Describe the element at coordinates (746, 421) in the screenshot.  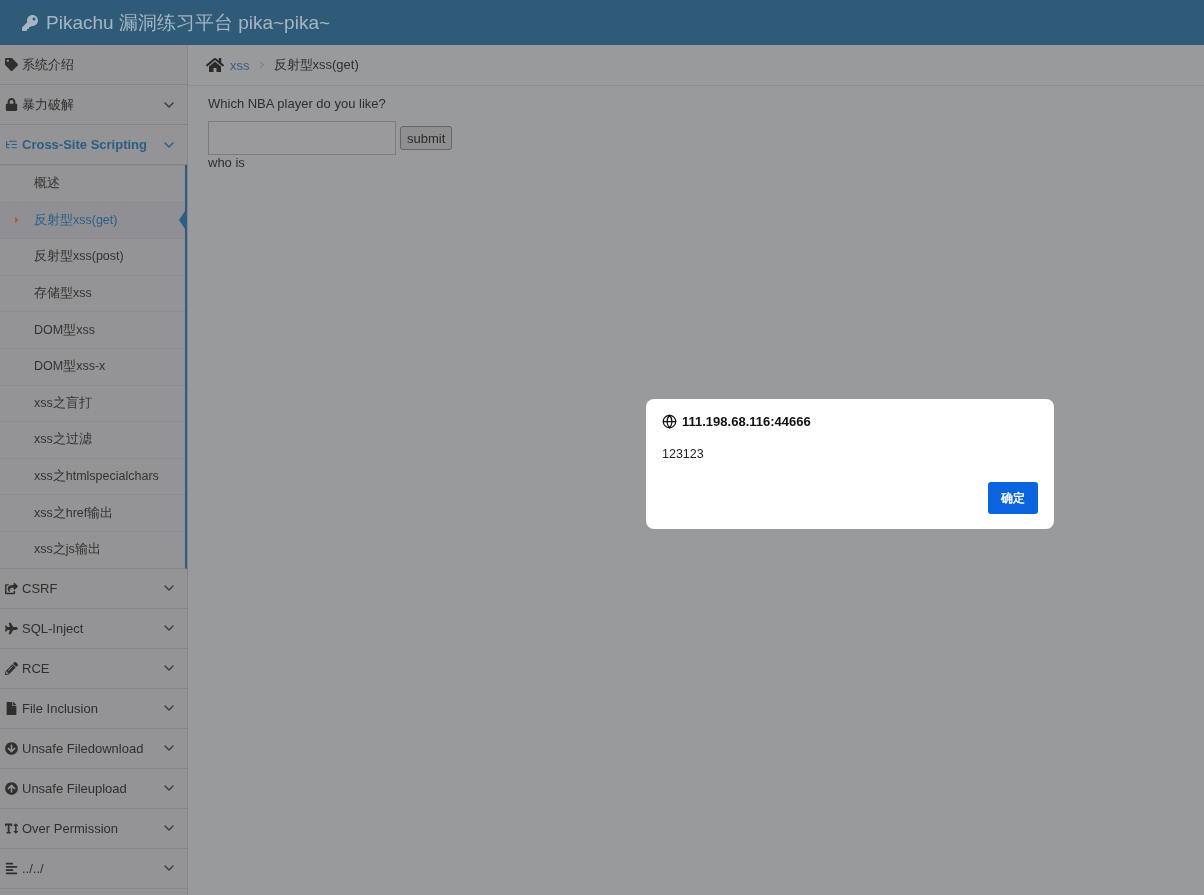
I see `dialog-origin: 111.198.68.116:44666` at that location.